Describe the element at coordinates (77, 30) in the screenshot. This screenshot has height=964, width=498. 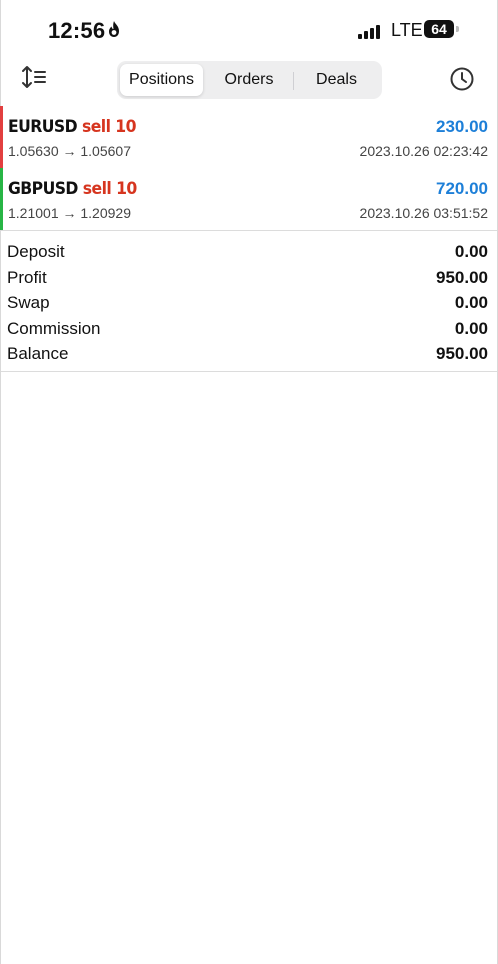
I see `status-time: 12:56` at that location.